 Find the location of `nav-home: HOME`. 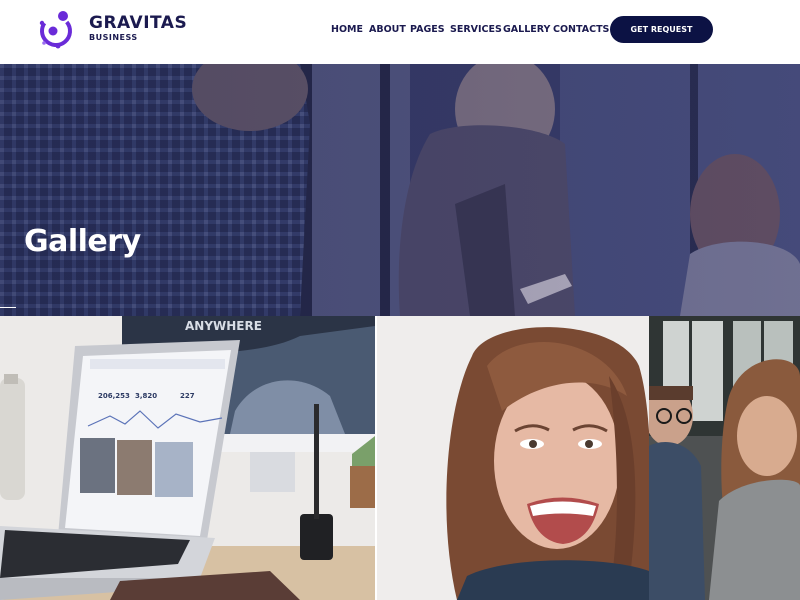

nav-home: HOME is located at coordinates (347, 29).